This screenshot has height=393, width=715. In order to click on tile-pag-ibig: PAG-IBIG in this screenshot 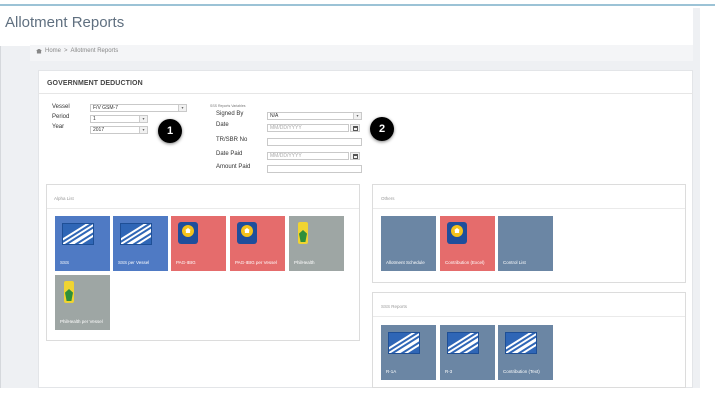, I will do `click(198, 243)`.